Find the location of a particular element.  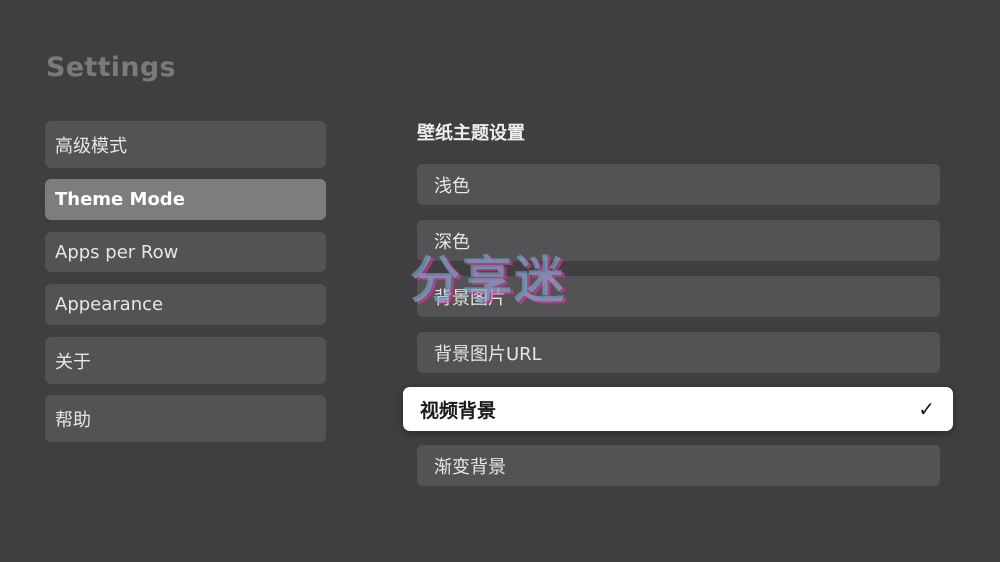

option-light: 浅色 is located at coordinates (678, 184).